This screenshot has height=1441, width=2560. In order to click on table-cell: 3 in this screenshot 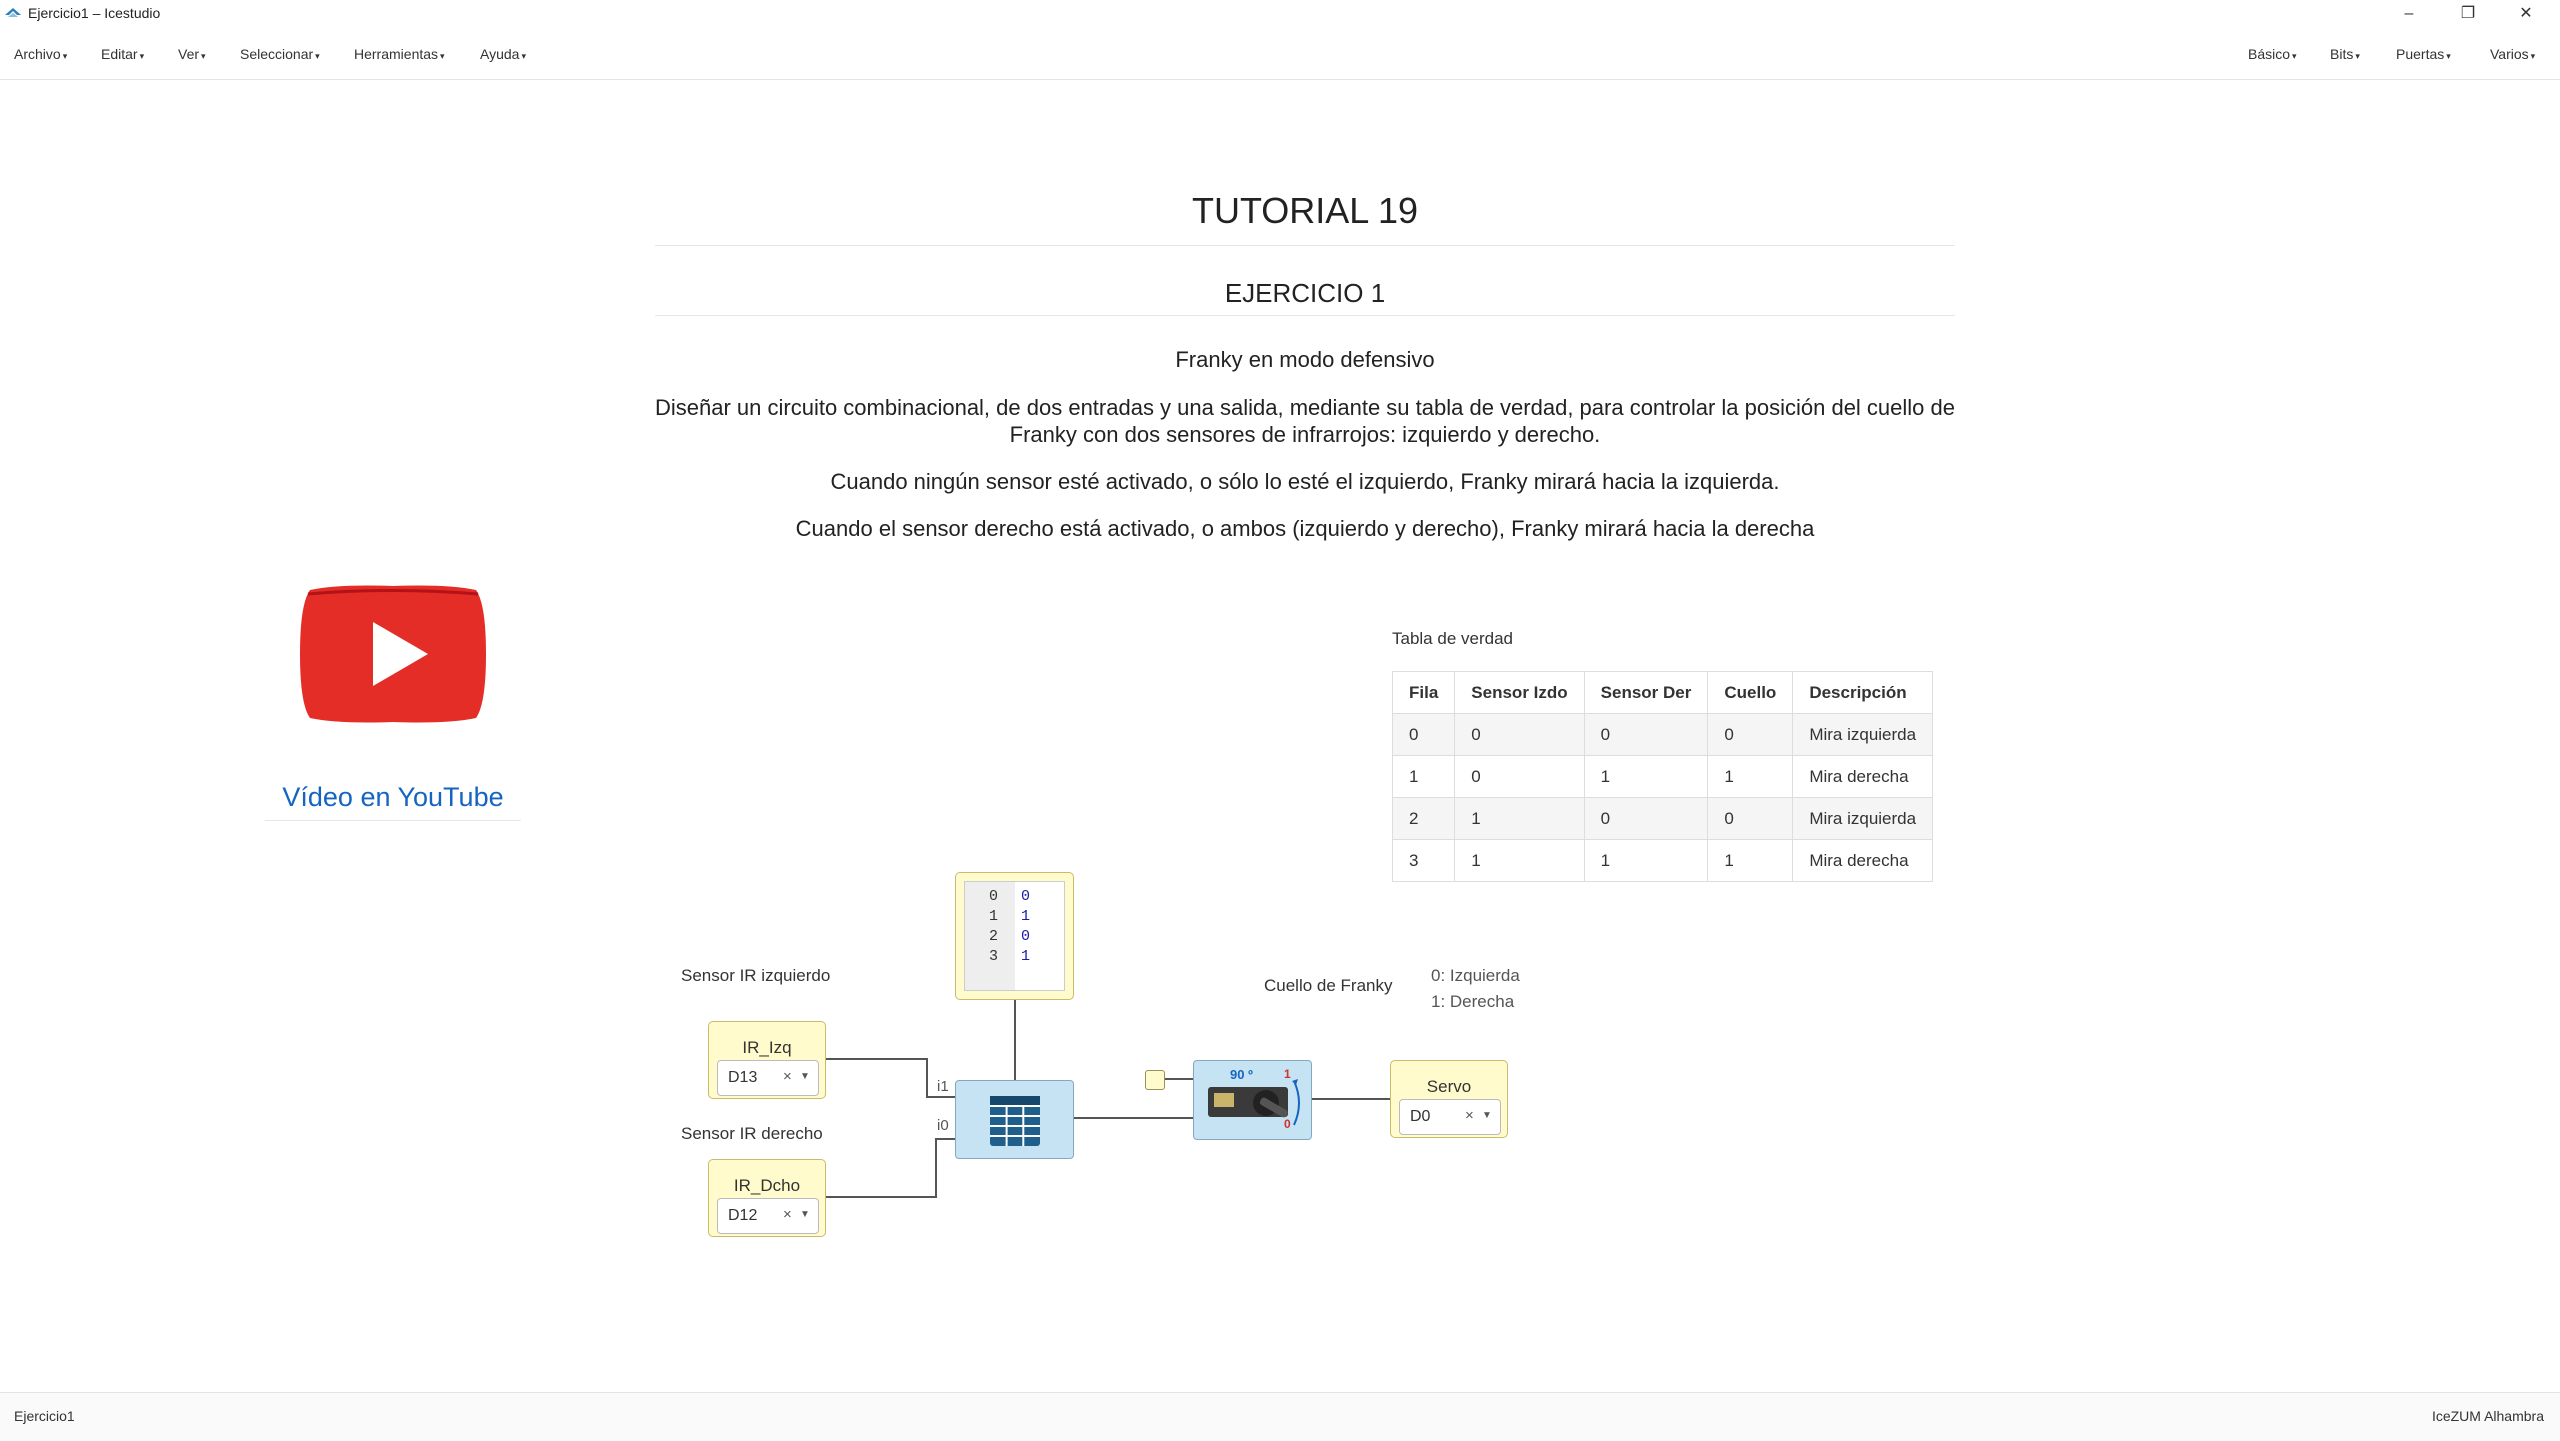, I will do `click(1423, 860)`.